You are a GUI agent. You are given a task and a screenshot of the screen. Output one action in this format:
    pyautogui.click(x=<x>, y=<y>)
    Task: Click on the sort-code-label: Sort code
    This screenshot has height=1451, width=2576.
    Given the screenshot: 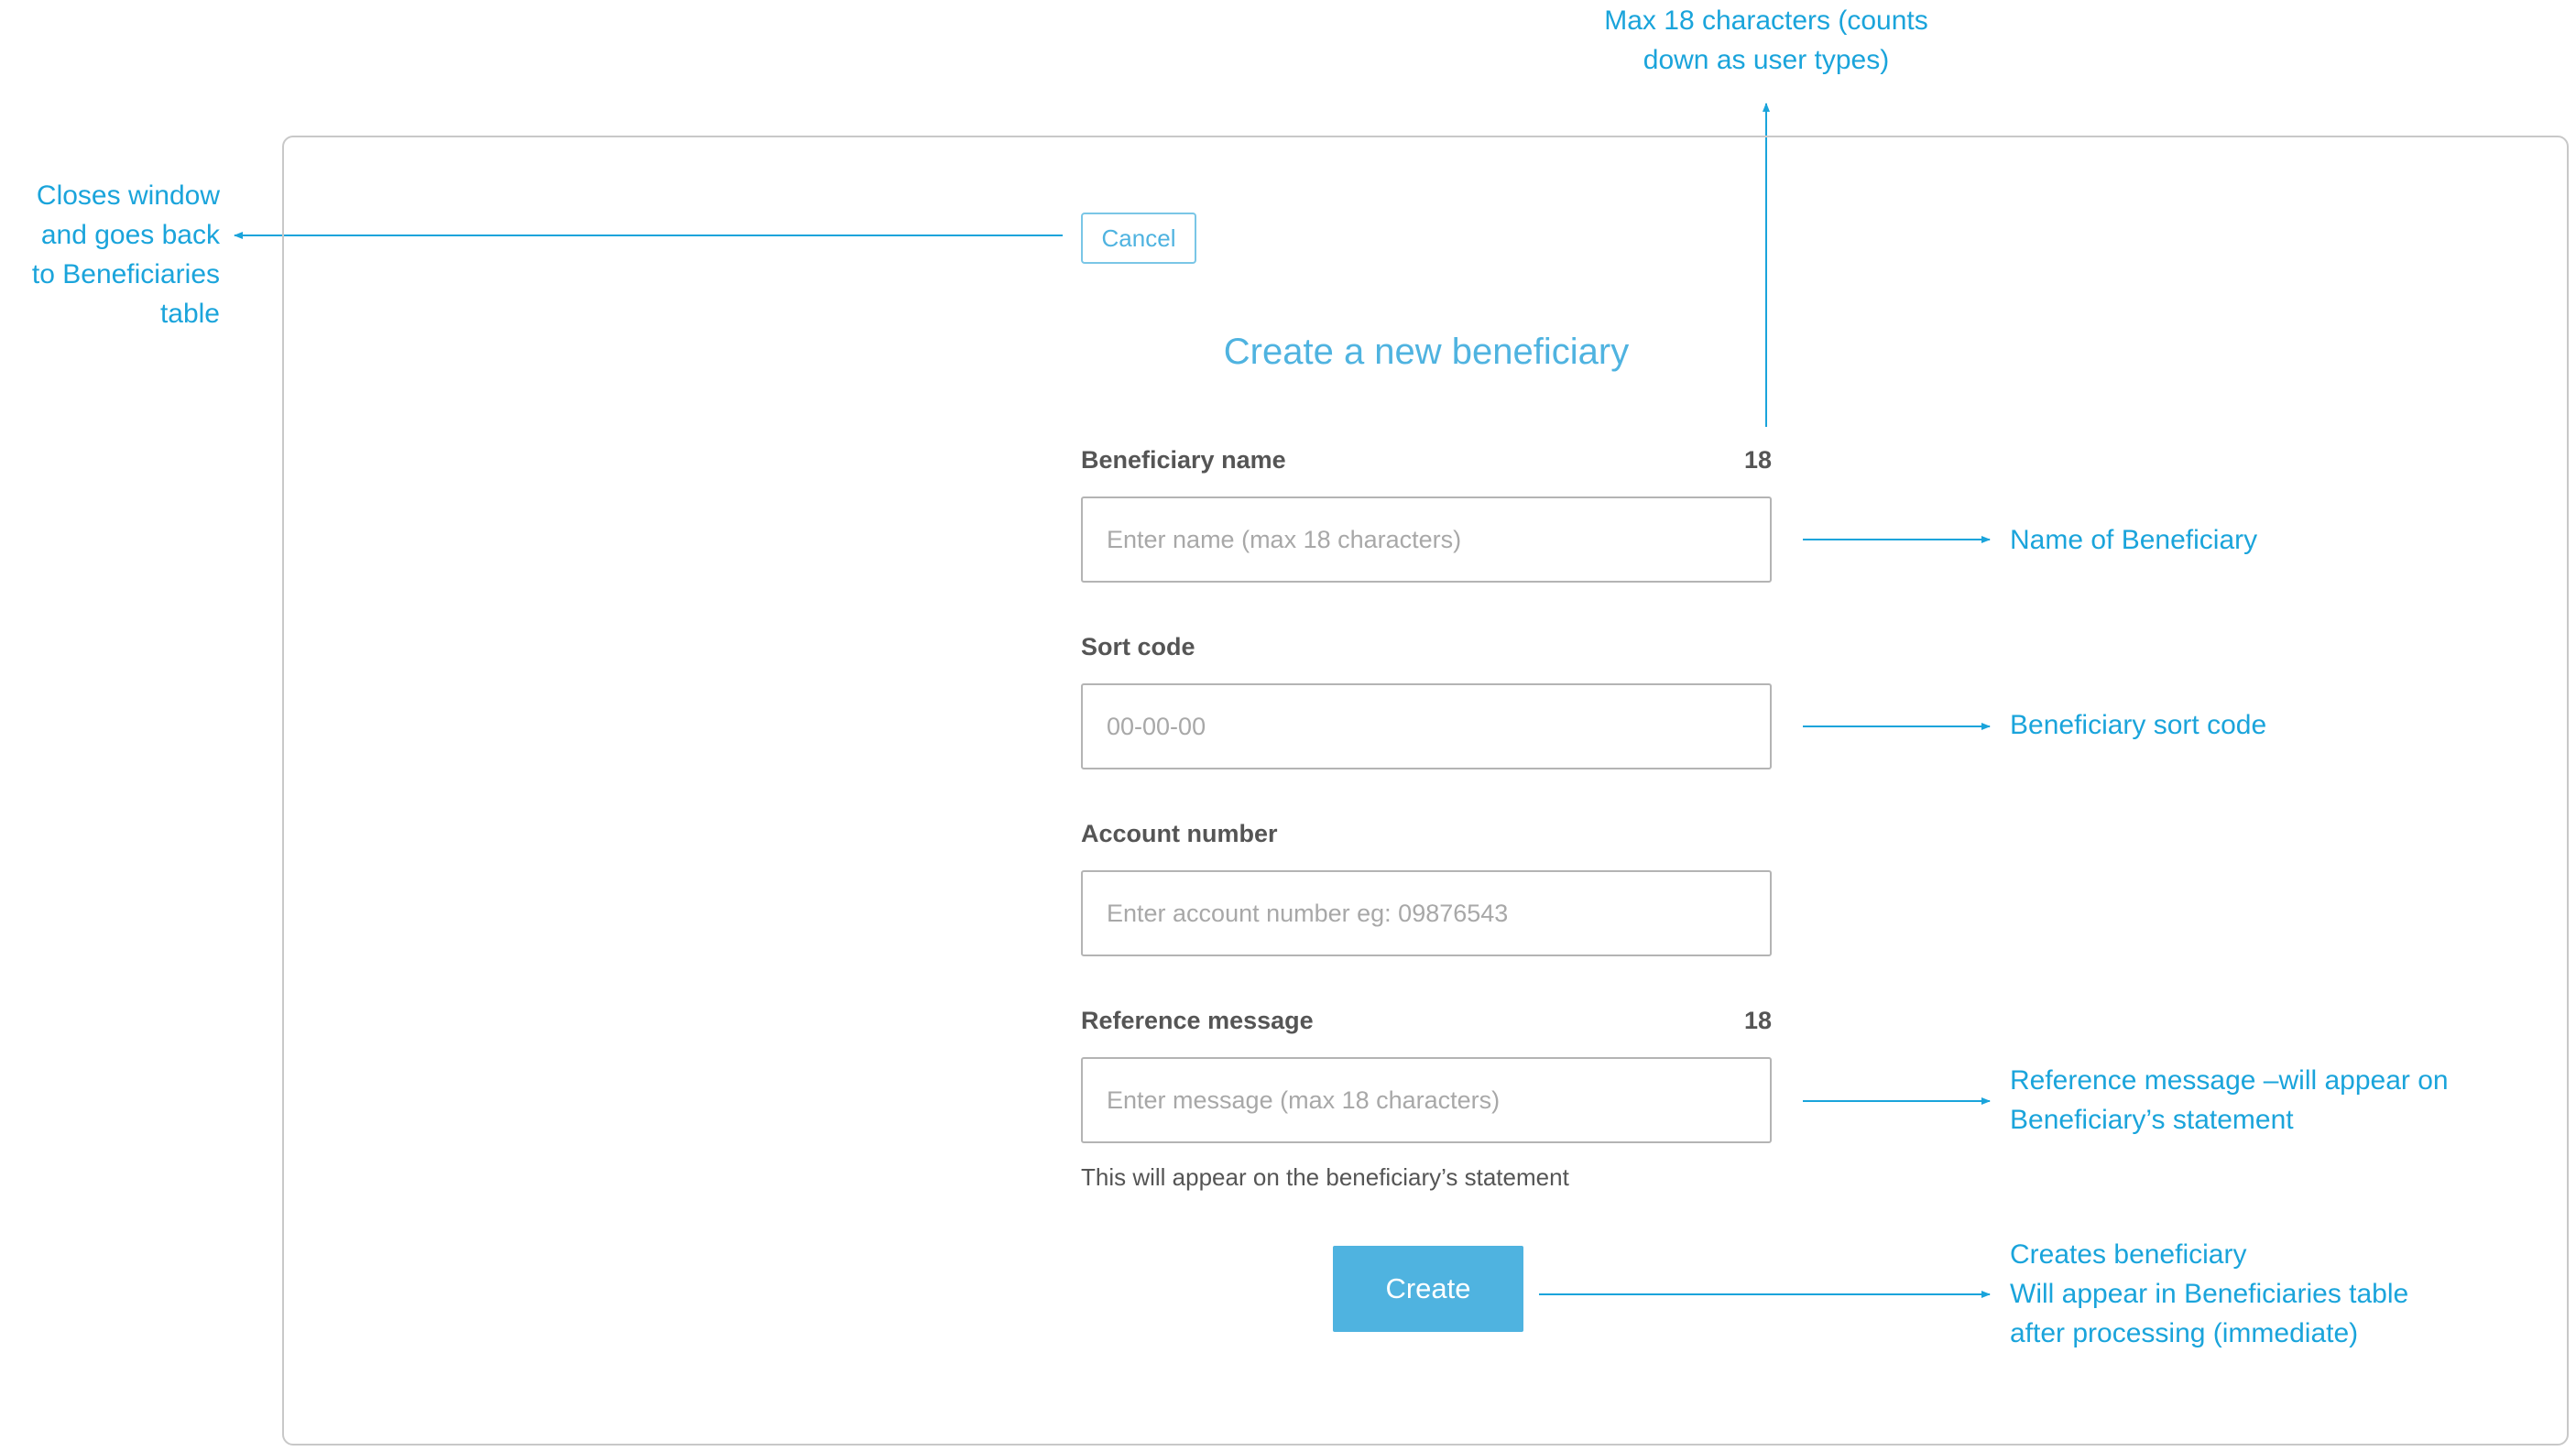 What is the action you would take?
    pyautogui.click(x=1138, y=646)
    